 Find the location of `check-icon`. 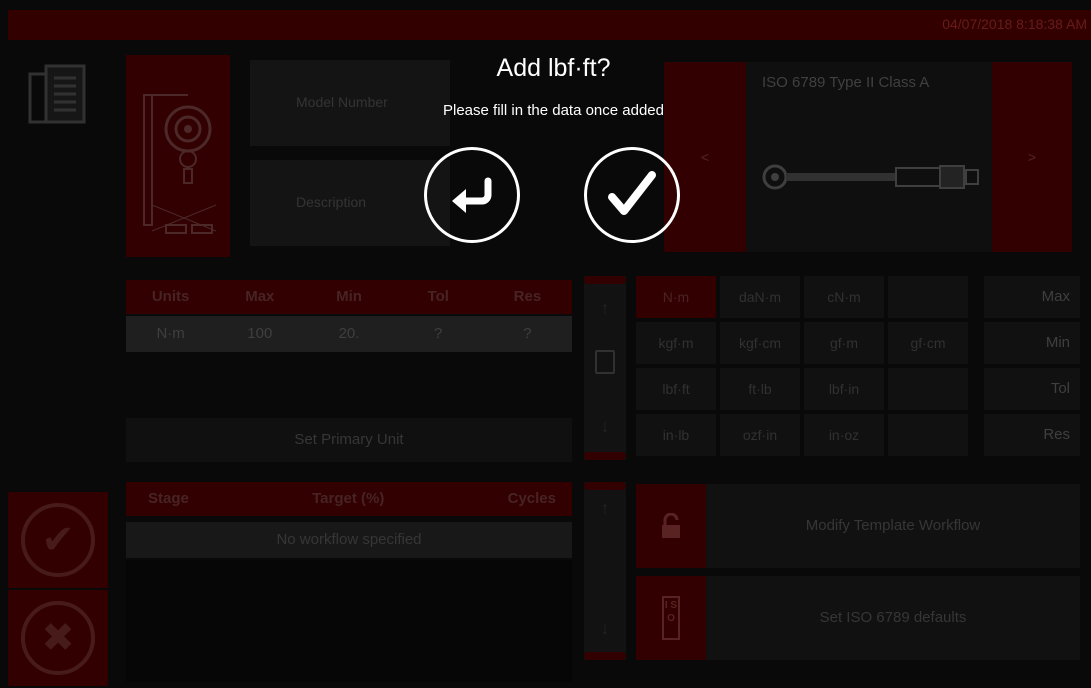

check-icon is located at coordinates (632, 193).